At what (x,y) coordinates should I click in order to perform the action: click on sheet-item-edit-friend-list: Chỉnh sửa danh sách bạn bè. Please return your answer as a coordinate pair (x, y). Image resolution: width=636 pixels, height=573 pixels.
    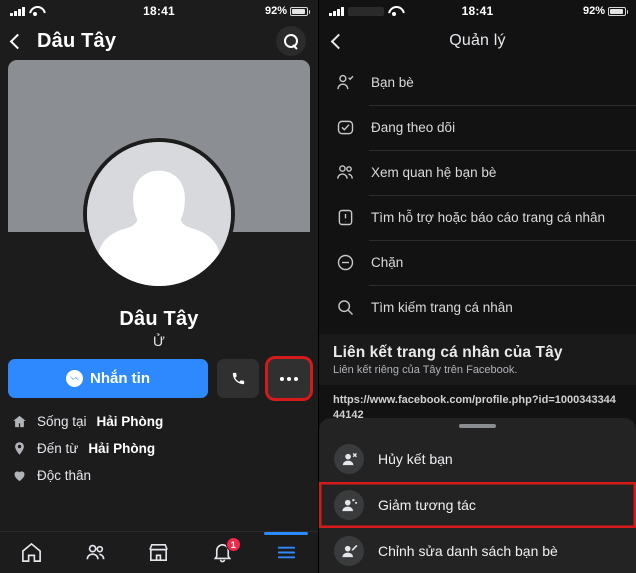
    Looking at the image, I should click on (477, 550).